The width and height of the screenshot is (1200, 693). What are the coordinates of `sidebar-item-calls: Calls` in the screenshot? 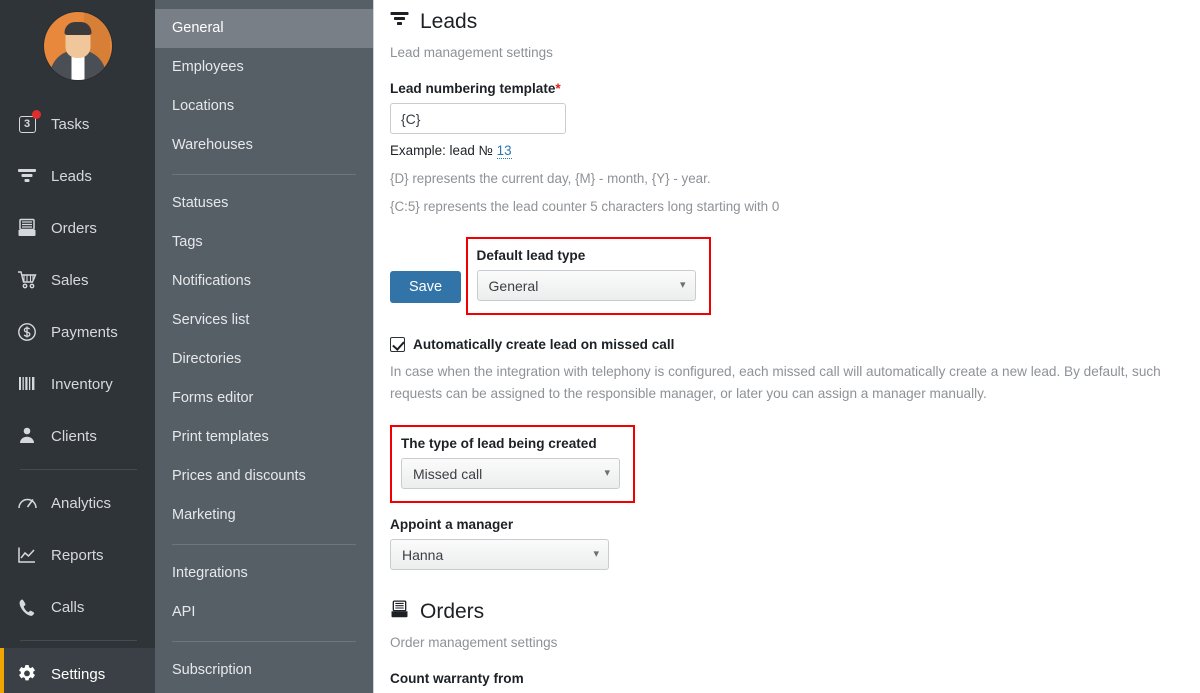 It's located at (77, 607).